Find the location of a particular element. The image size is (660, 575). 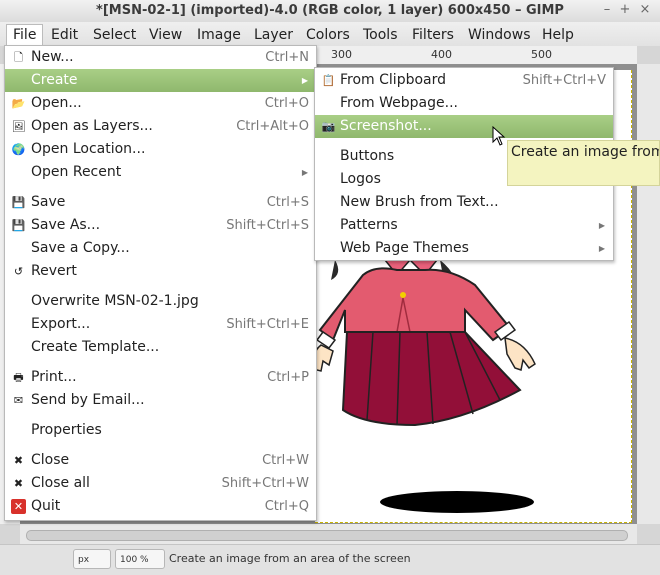

menu-item-accel: Ctrl+Q is located at coordinates (286, 506).